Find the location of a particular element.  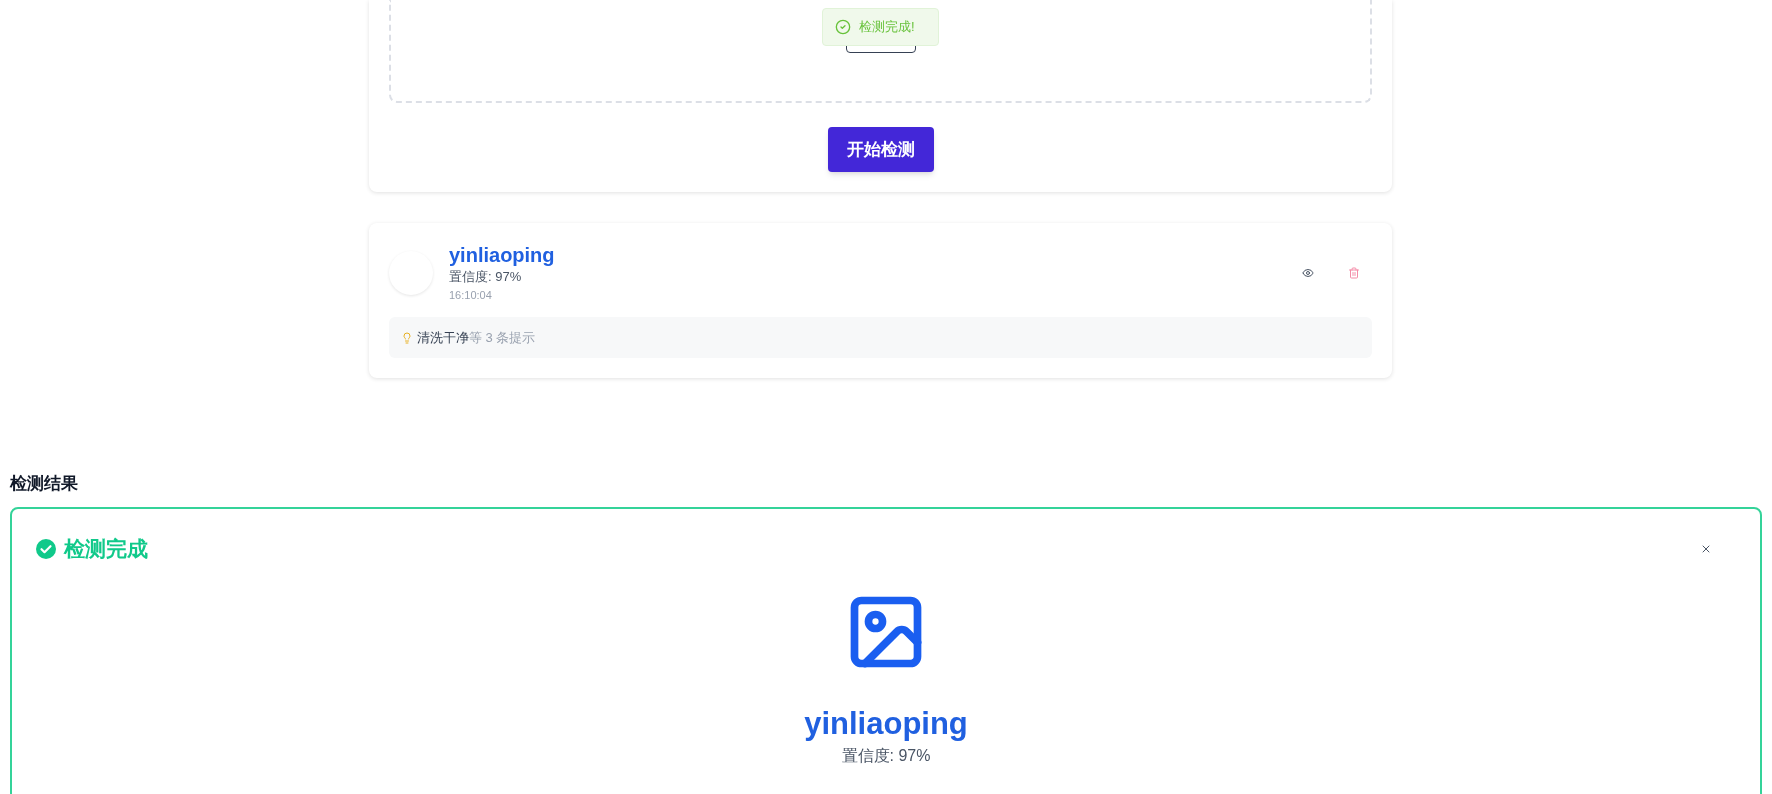

item-name: yinliaoping is located at coordinates (502, 255).